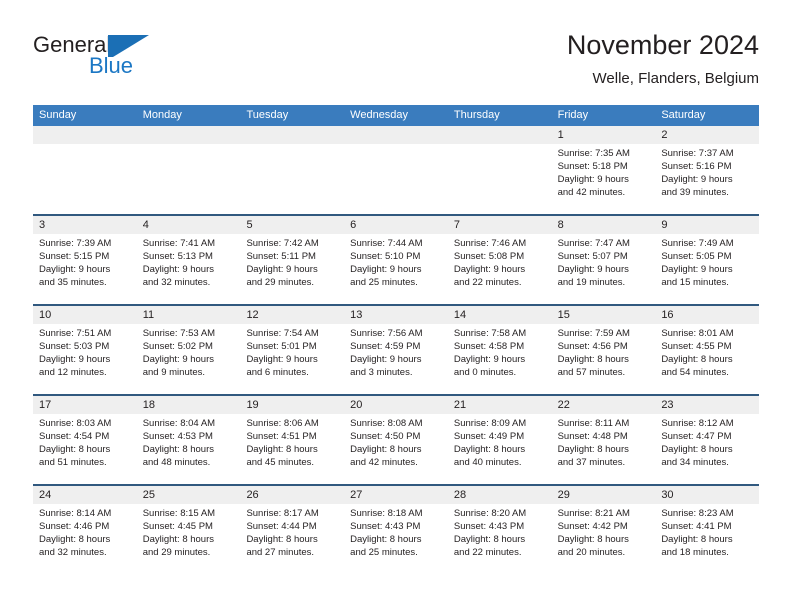  I want to click on day-detail-line: Sunset: 4:58 PM, so click(489, 346).